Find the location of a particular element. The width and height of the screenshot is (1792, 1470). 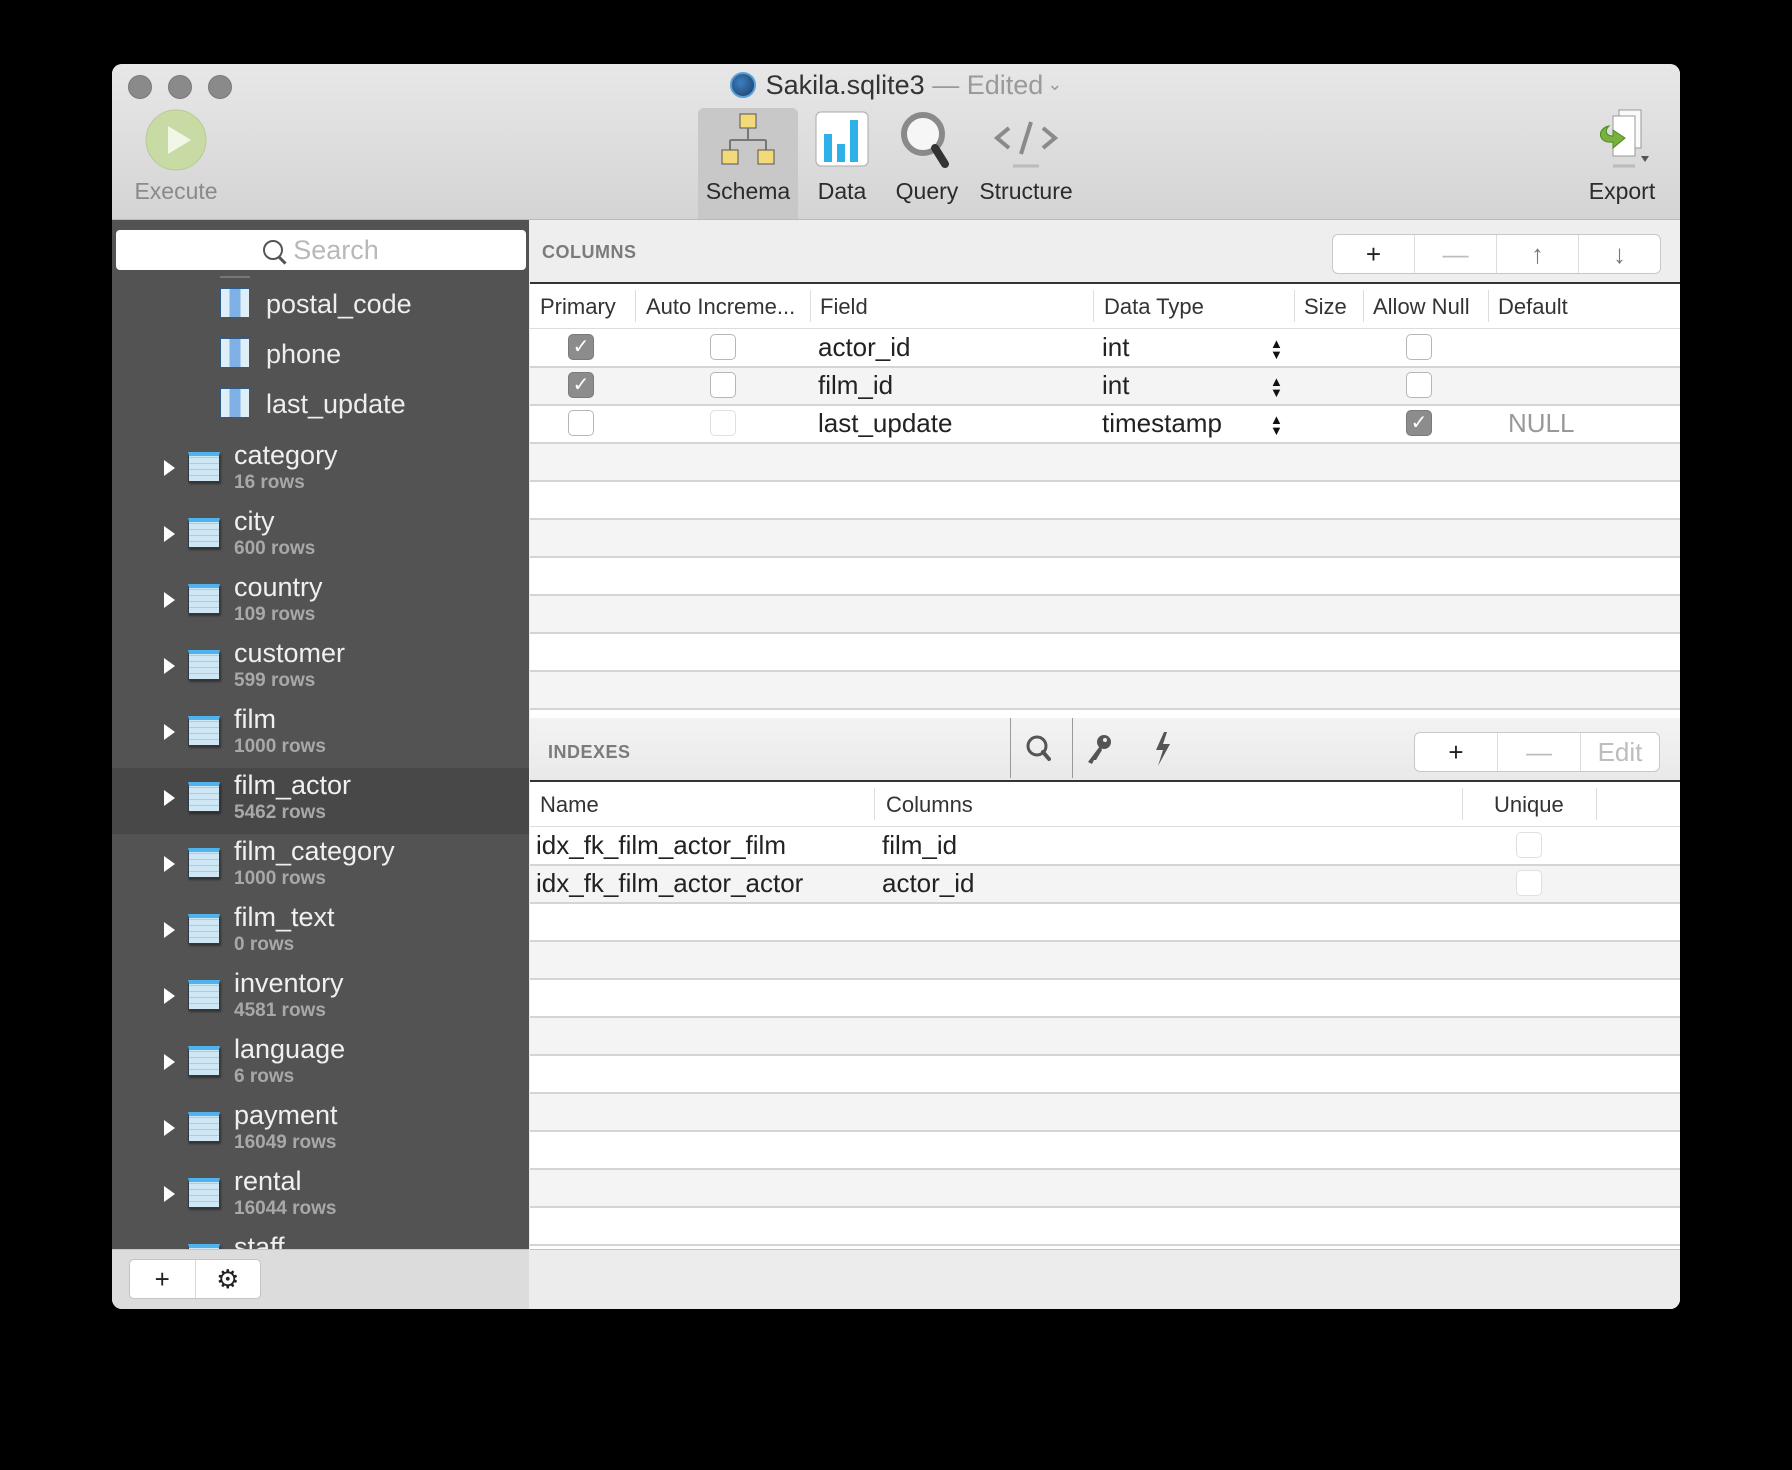

table-name: customer is located at coordinates (290, 653).